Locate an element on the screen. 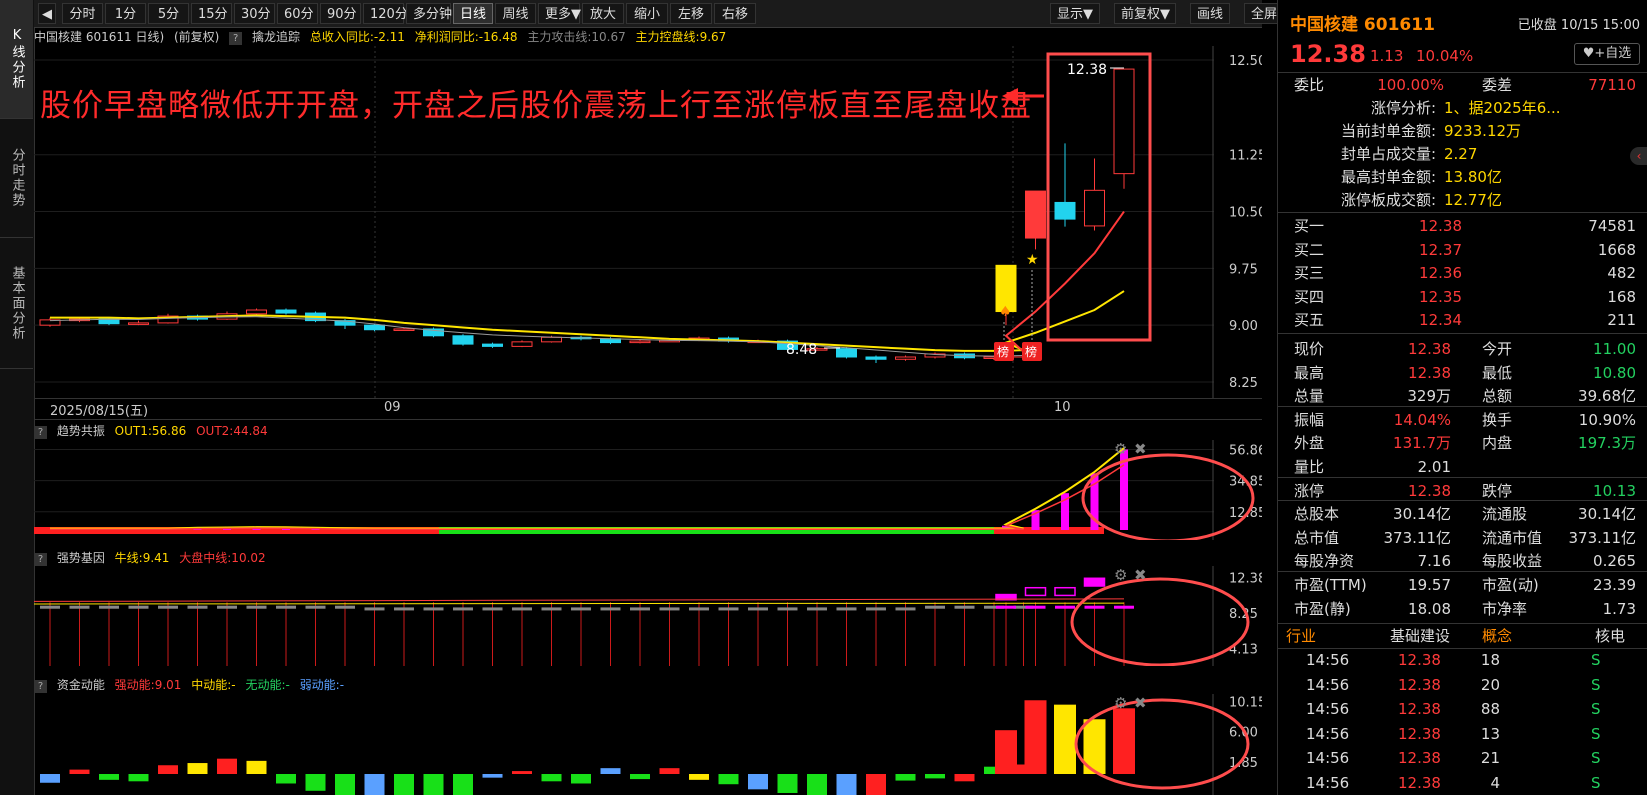 This screenshot has height=795, width=1647. strong-gene-chart: 12.388.254.13⚙✖ is located at coordinates (648, 616).